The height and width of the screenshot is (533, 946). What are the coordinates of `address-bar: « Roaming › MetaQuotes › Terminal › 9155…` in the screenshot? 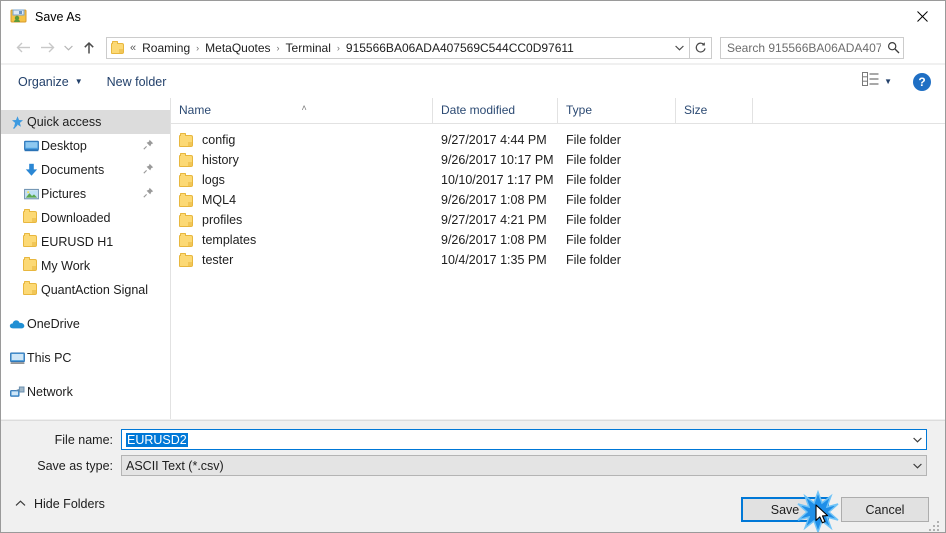 It's located at (398, 47).